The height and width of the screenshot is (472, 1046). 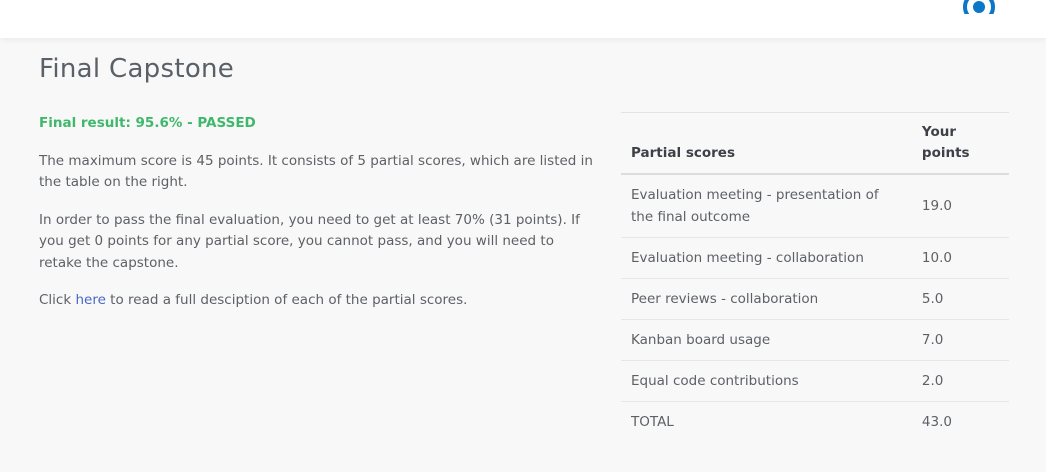 I want to click on score-points-cell: 7.0, so click(x=955, y=340).